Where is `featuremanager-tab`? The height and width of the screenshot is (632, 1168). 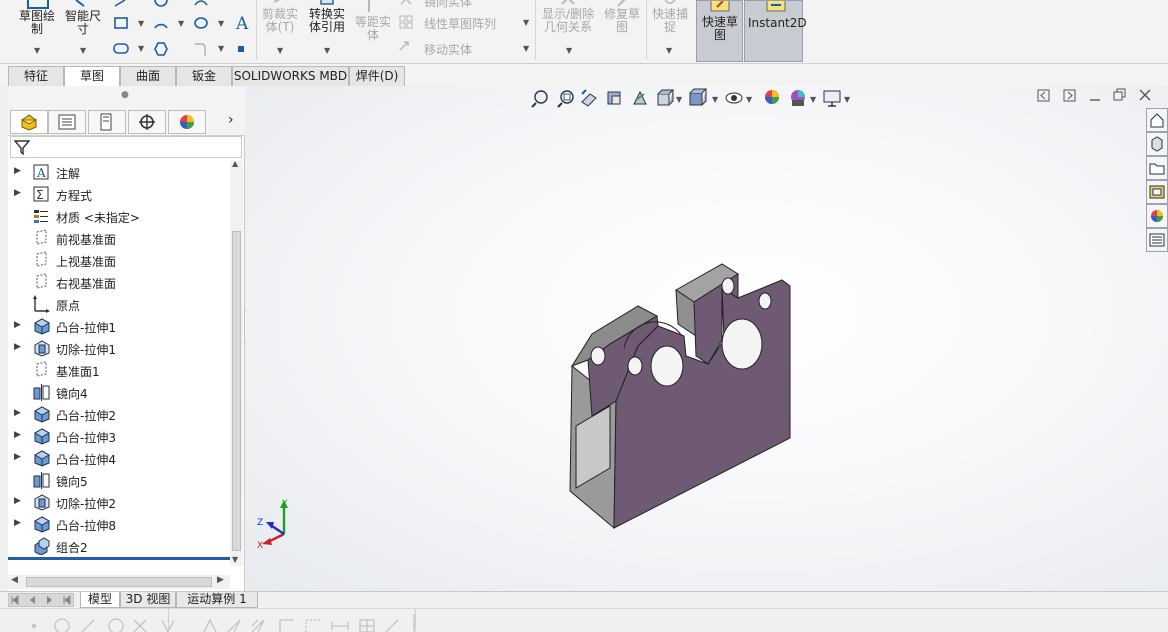
featuremanager-tab is located at coordinates (29, 122).